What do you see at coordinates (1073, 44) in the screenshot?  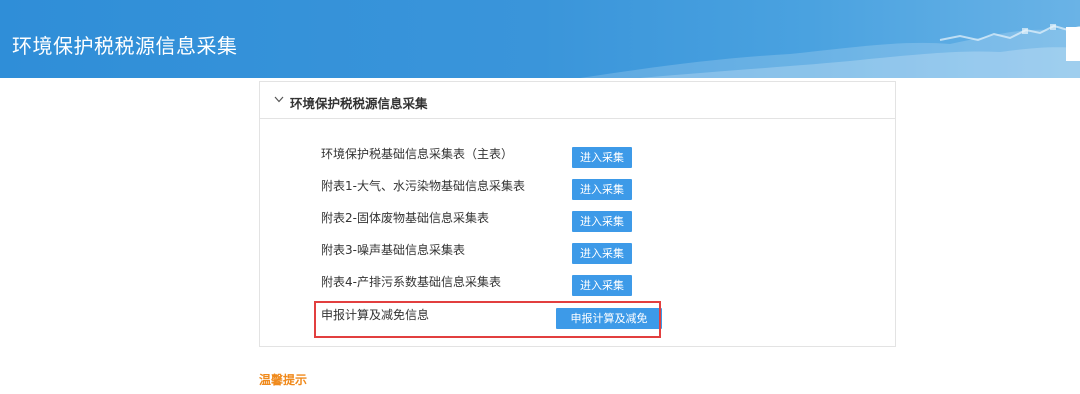 I see `header-corner-block` at bounding box center [1073, 44].